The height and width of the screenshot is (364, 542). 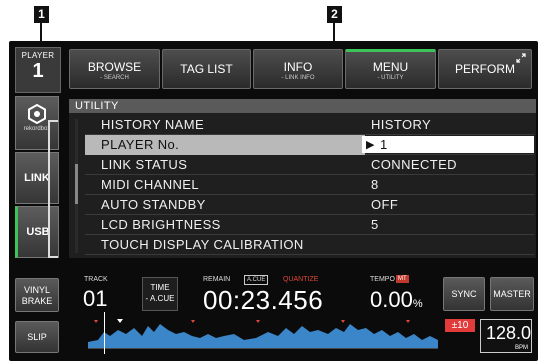 What do you see at coordinates (402, 279) in the screenshot?
I see `master-tempo-indicator: MT` at bounding box center [402, 279].